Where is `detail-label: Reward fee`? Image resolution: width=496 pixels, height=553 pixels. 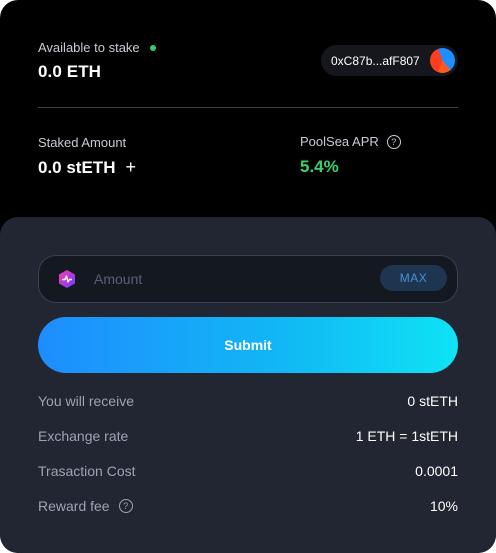
detail-label: Reward fee is located at coordinates (74, 506).